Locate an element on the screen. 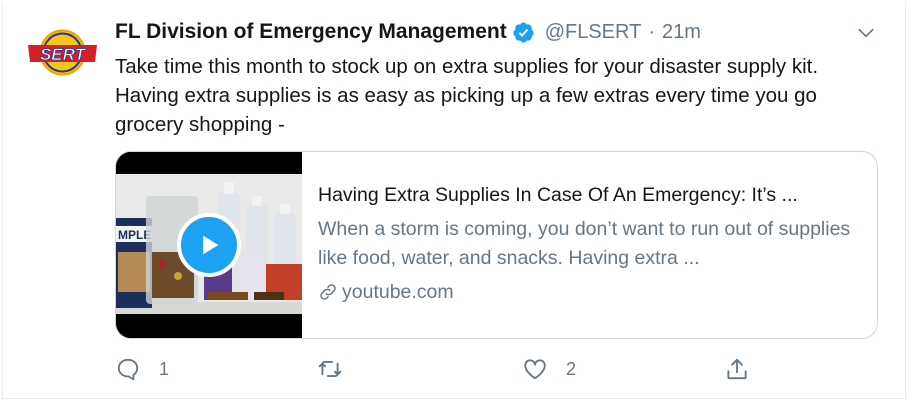 The height and width of the screenshot is (403, 909). avatar: SERT is located at coordinates (62, 52).